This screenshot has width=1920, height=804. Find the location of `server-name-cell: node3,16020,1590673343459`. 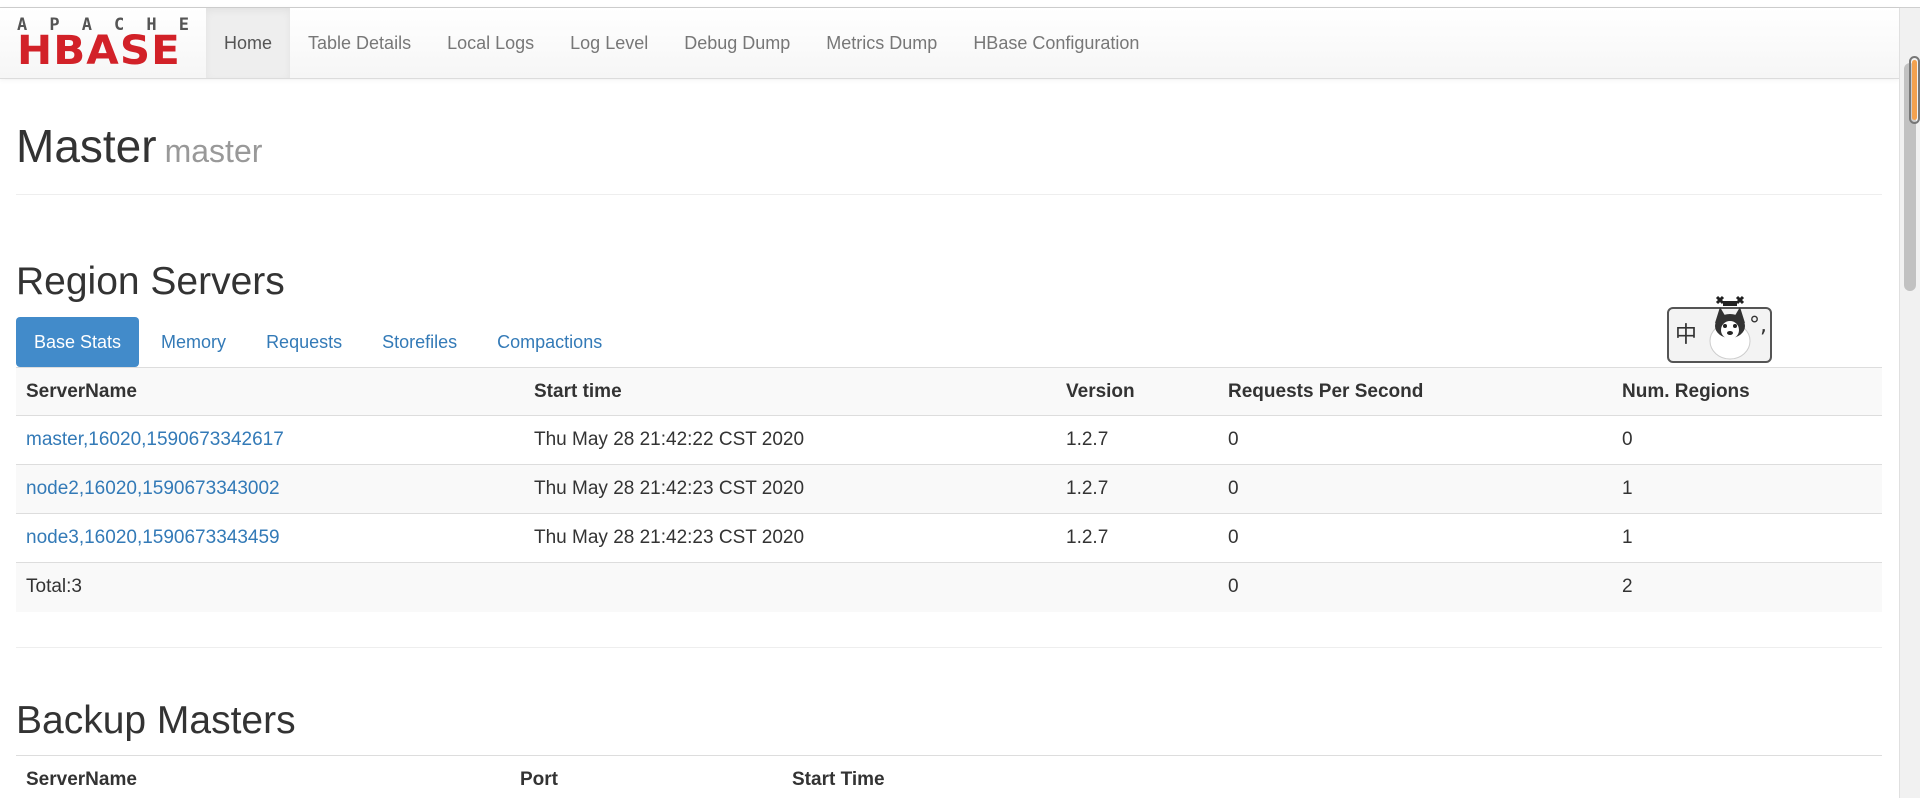

server-name-cell: node3,16020,1590673343459 is located at coordinates (270, 538).